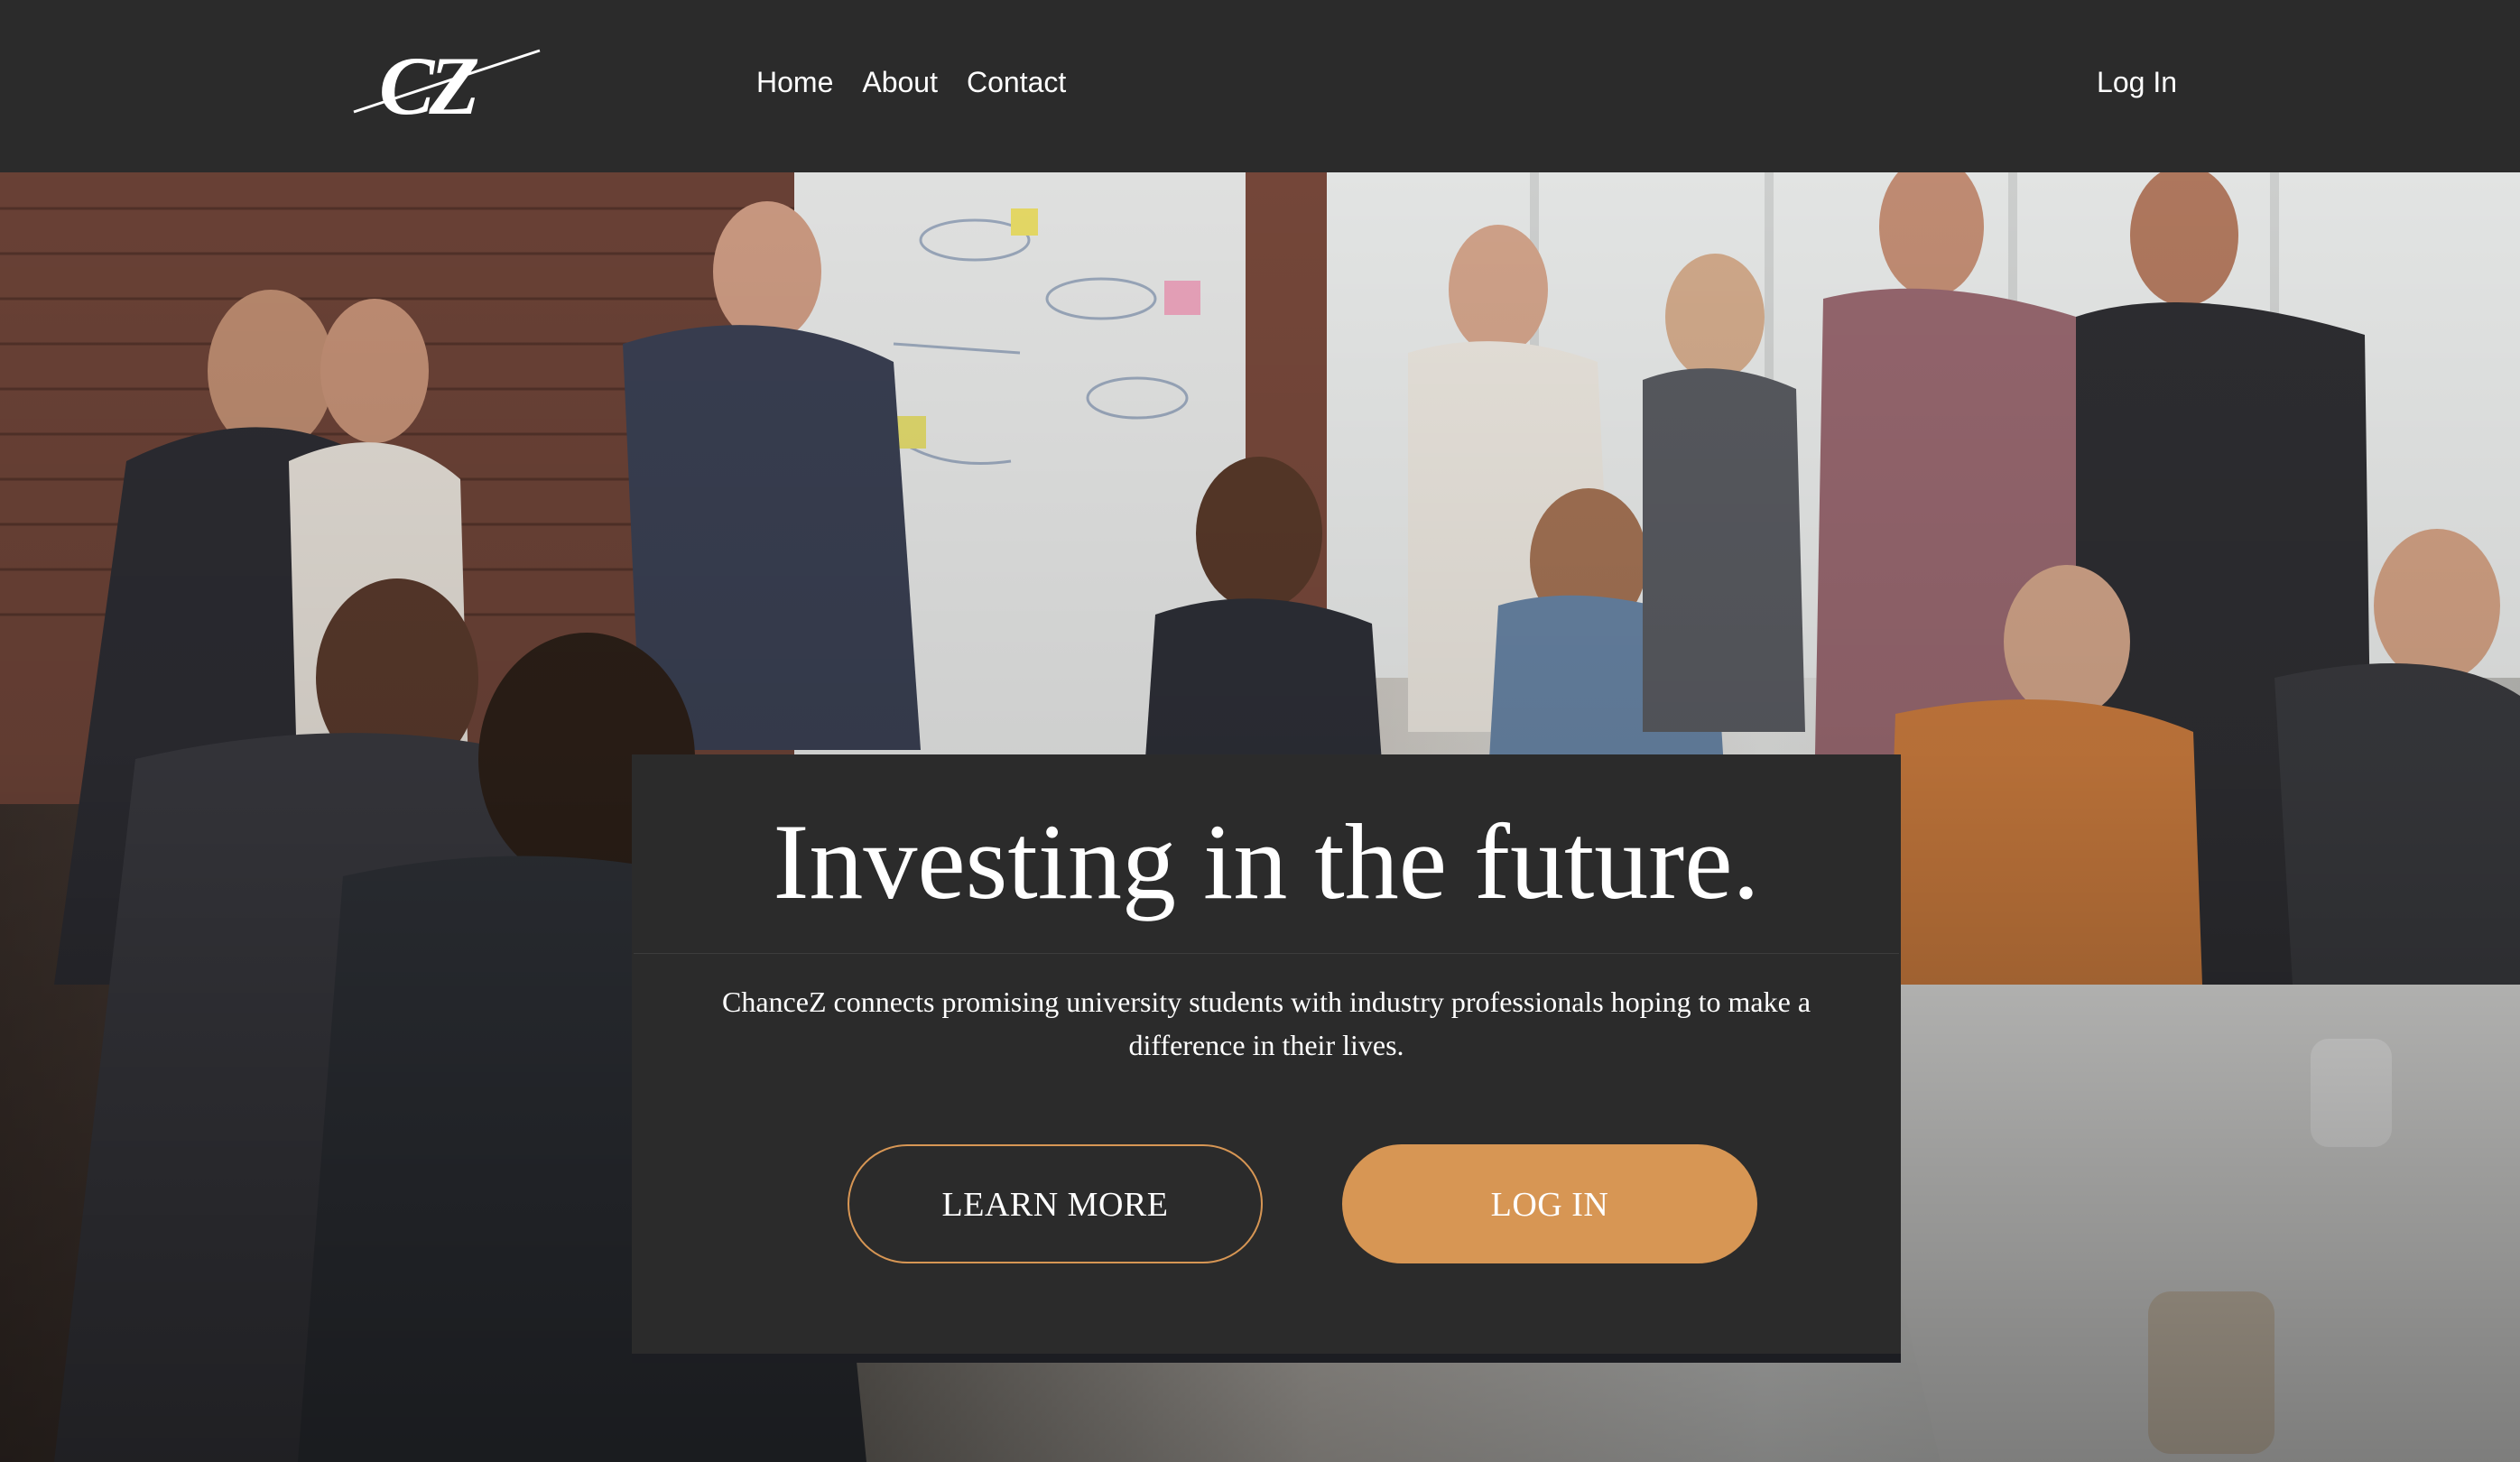  Describe the element at coordinates (794, 82) in the screenshot. I see `nav-home-link: Home` at that location.